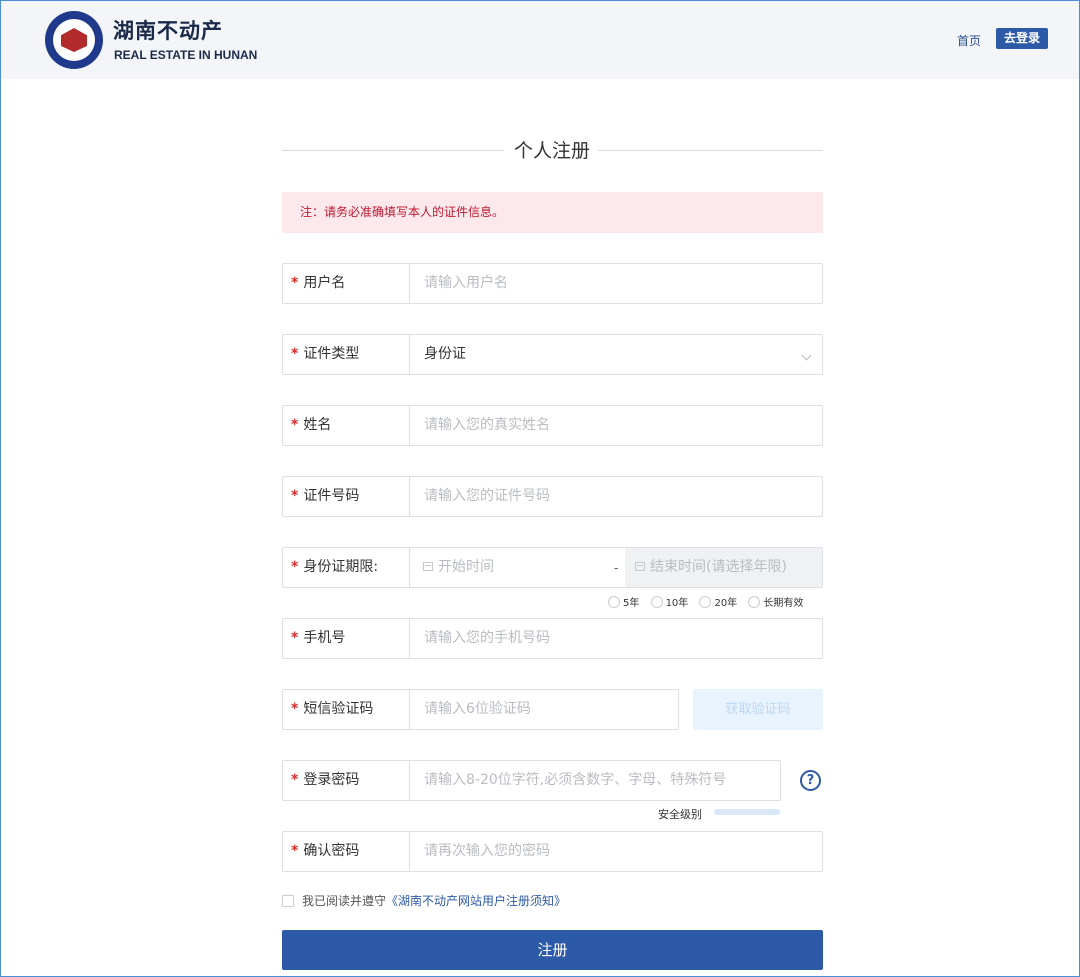  What do you see at coordinates (552, 638) in the screenshot?
I see `phone-row: * 手机号 请输入您的手机号码` at bounding box center [552, 638].